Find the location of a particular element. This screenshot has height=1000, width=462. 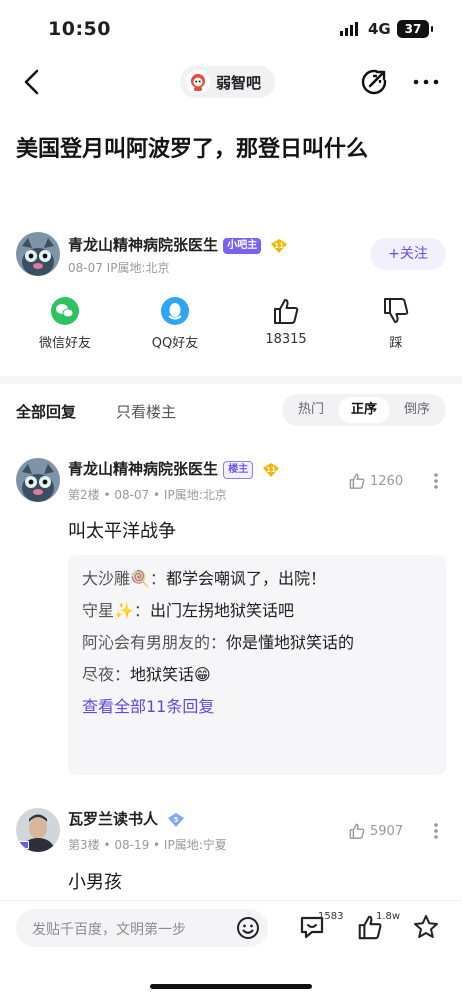

forum-pill: 弱智吧 is located at coordinates (228, 82).